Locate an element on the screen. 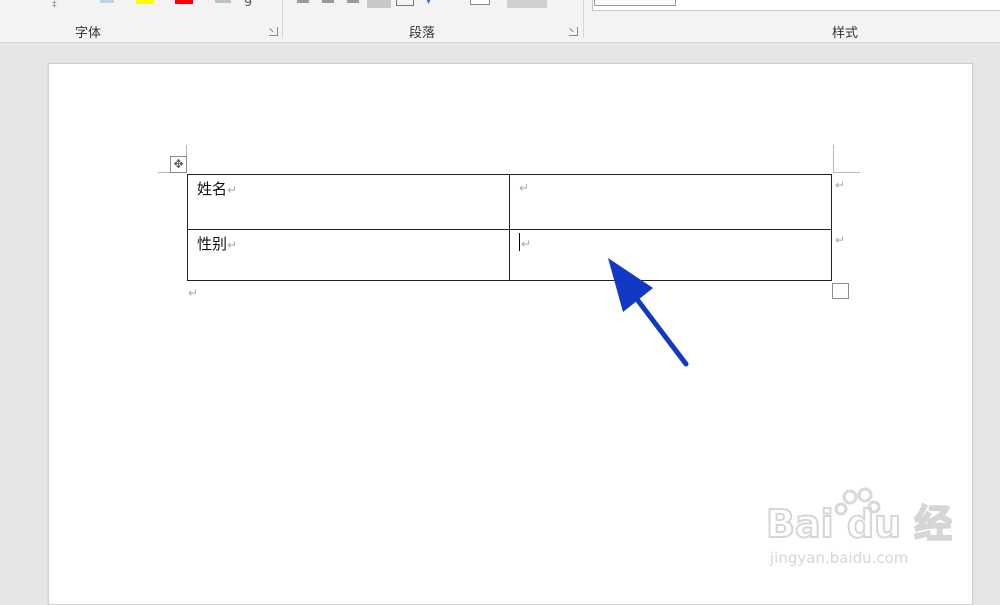  baidu-watermark: Bai du 经验 jingyan.baidu.com is located at coordinates (857, 533).